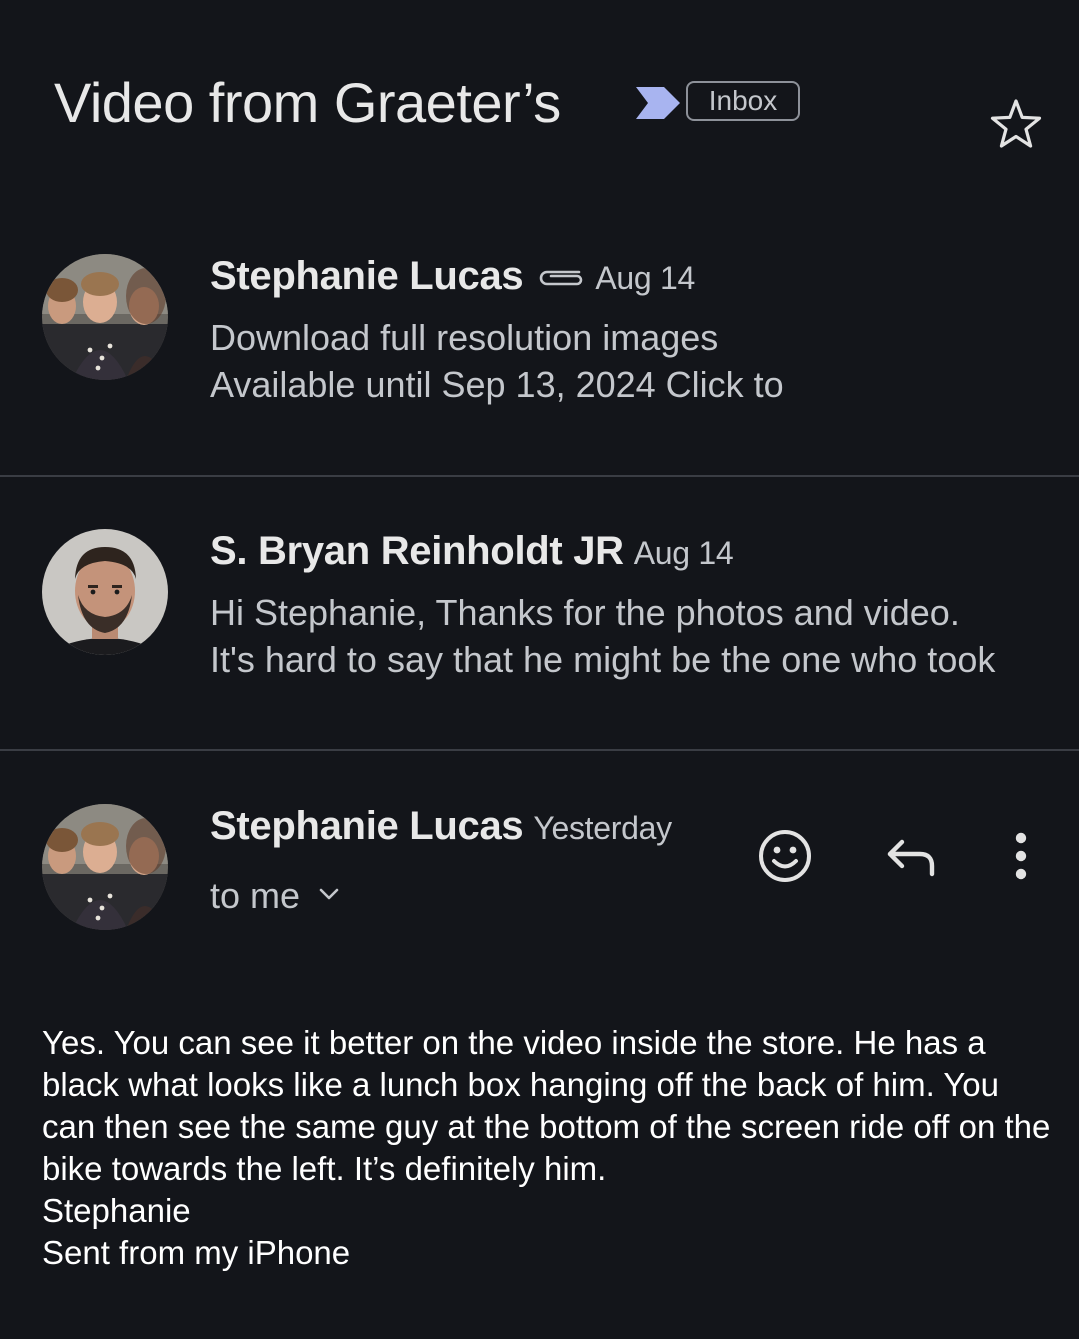  I want to click on sent-from-line: Sent from my iPhone, so click(196, 1252).